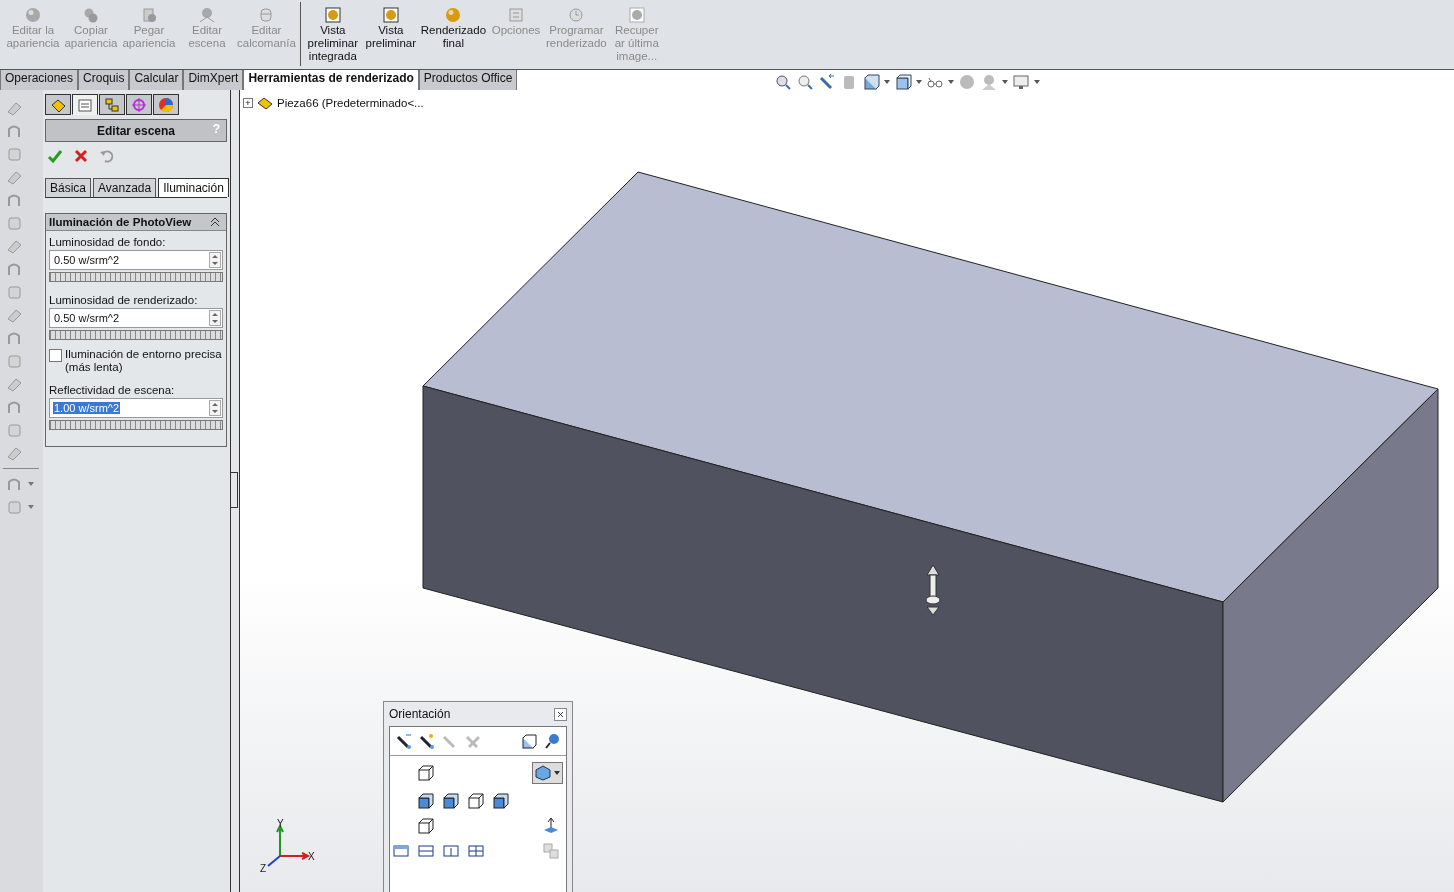 Image resolution: width=1454 pixels, height=892 pixels. What do you see at coordinates (193, 187) in the screenshot?
I see `scene-tab: Iluminación` at bounding box center [193, 187].